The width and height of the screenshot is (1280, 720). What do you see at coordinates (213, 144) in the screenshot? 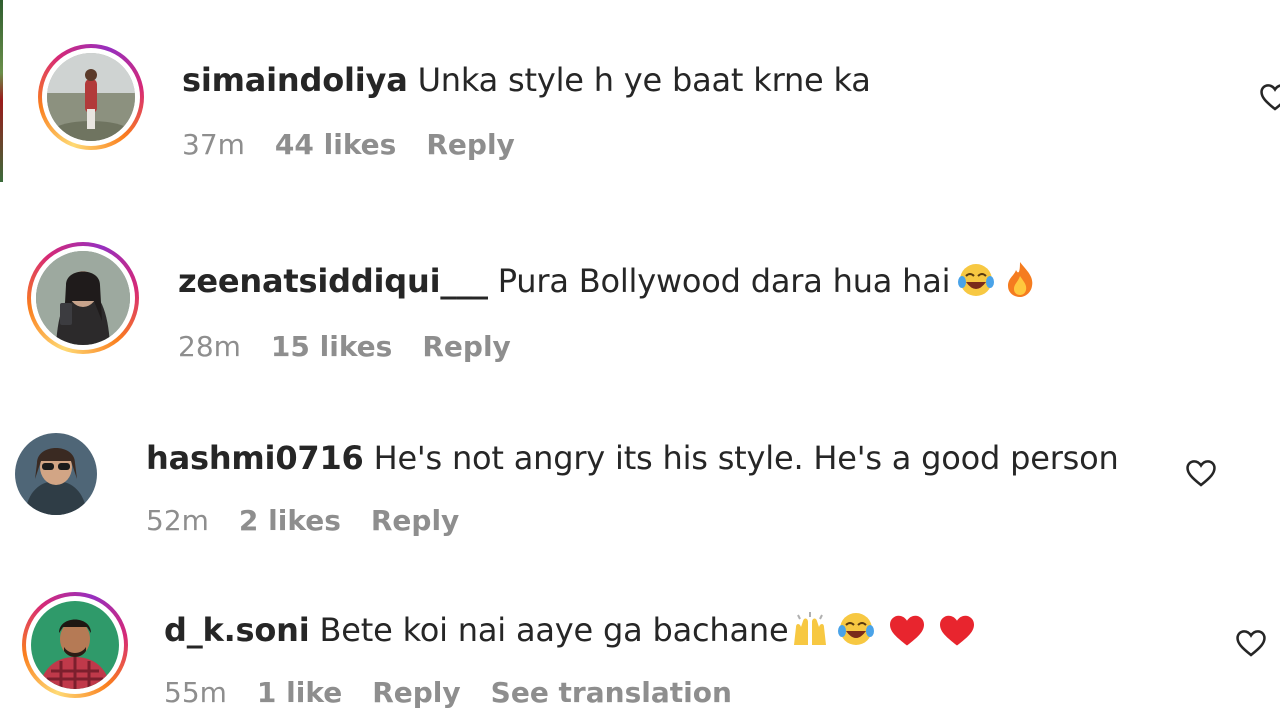
I see `comment-time: 37m` at bounding box center [213, 144].